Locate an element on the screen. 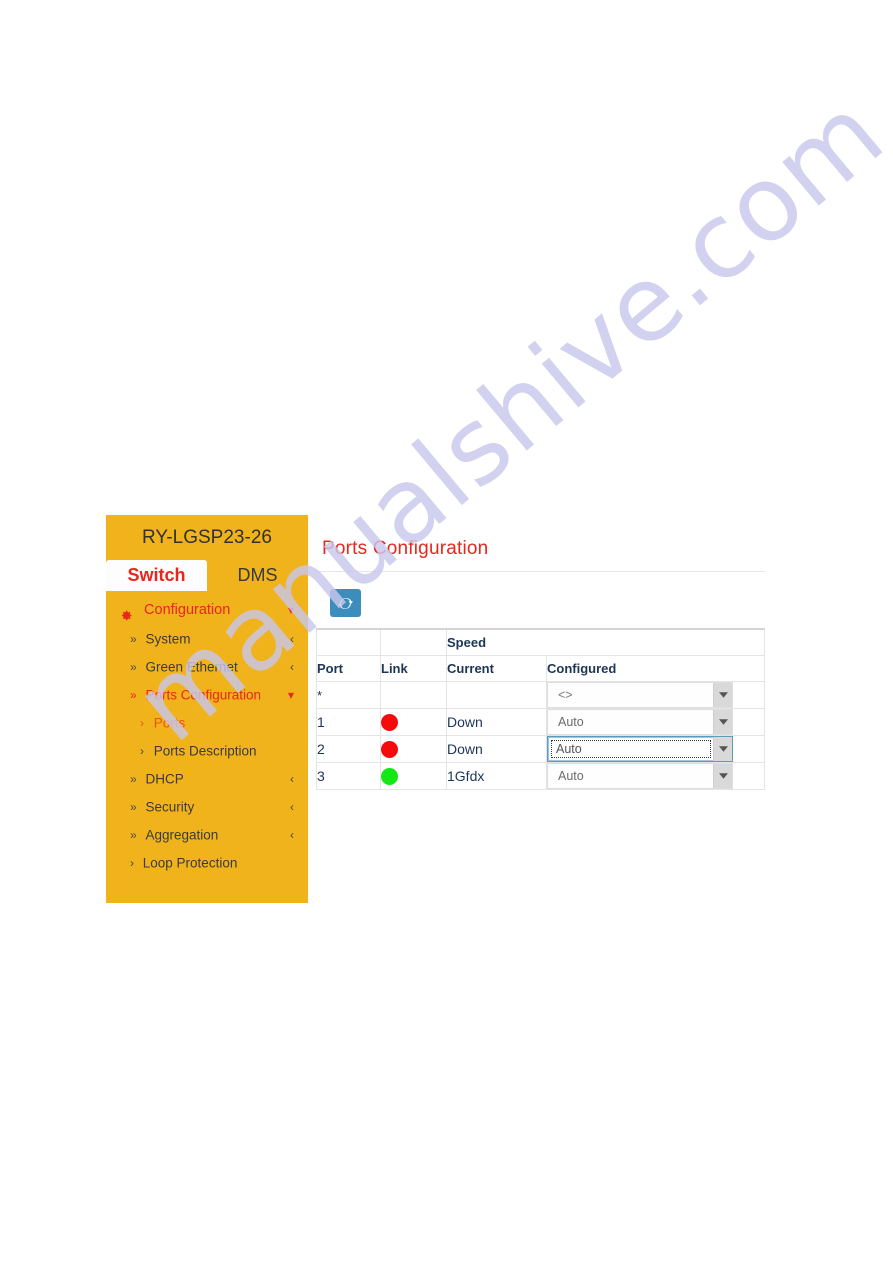 This screenshot has width=893, height=1263. sidebar-item-aggregation: » Aggregation ‹ is located at coordinates (207, 835).